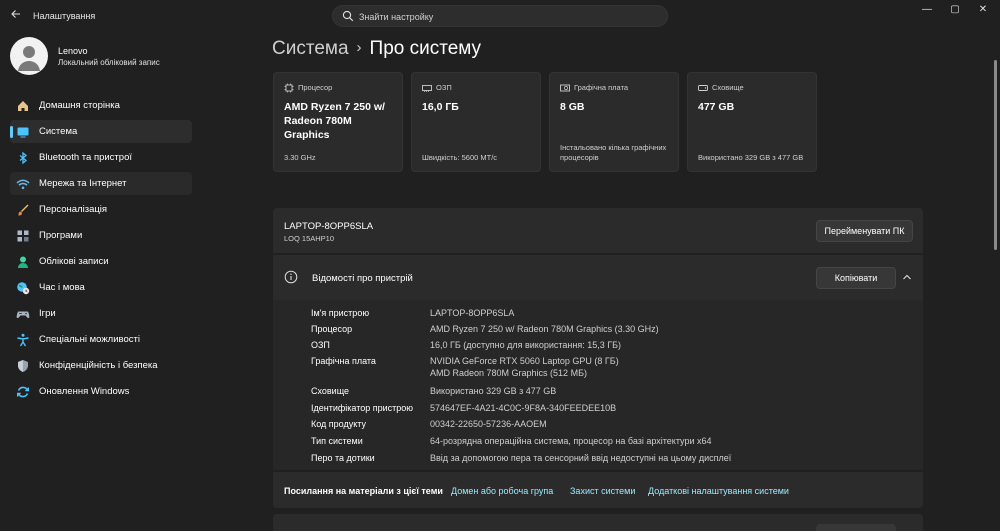  I want to click on spec-key: ОЗП, so click(320, 345).